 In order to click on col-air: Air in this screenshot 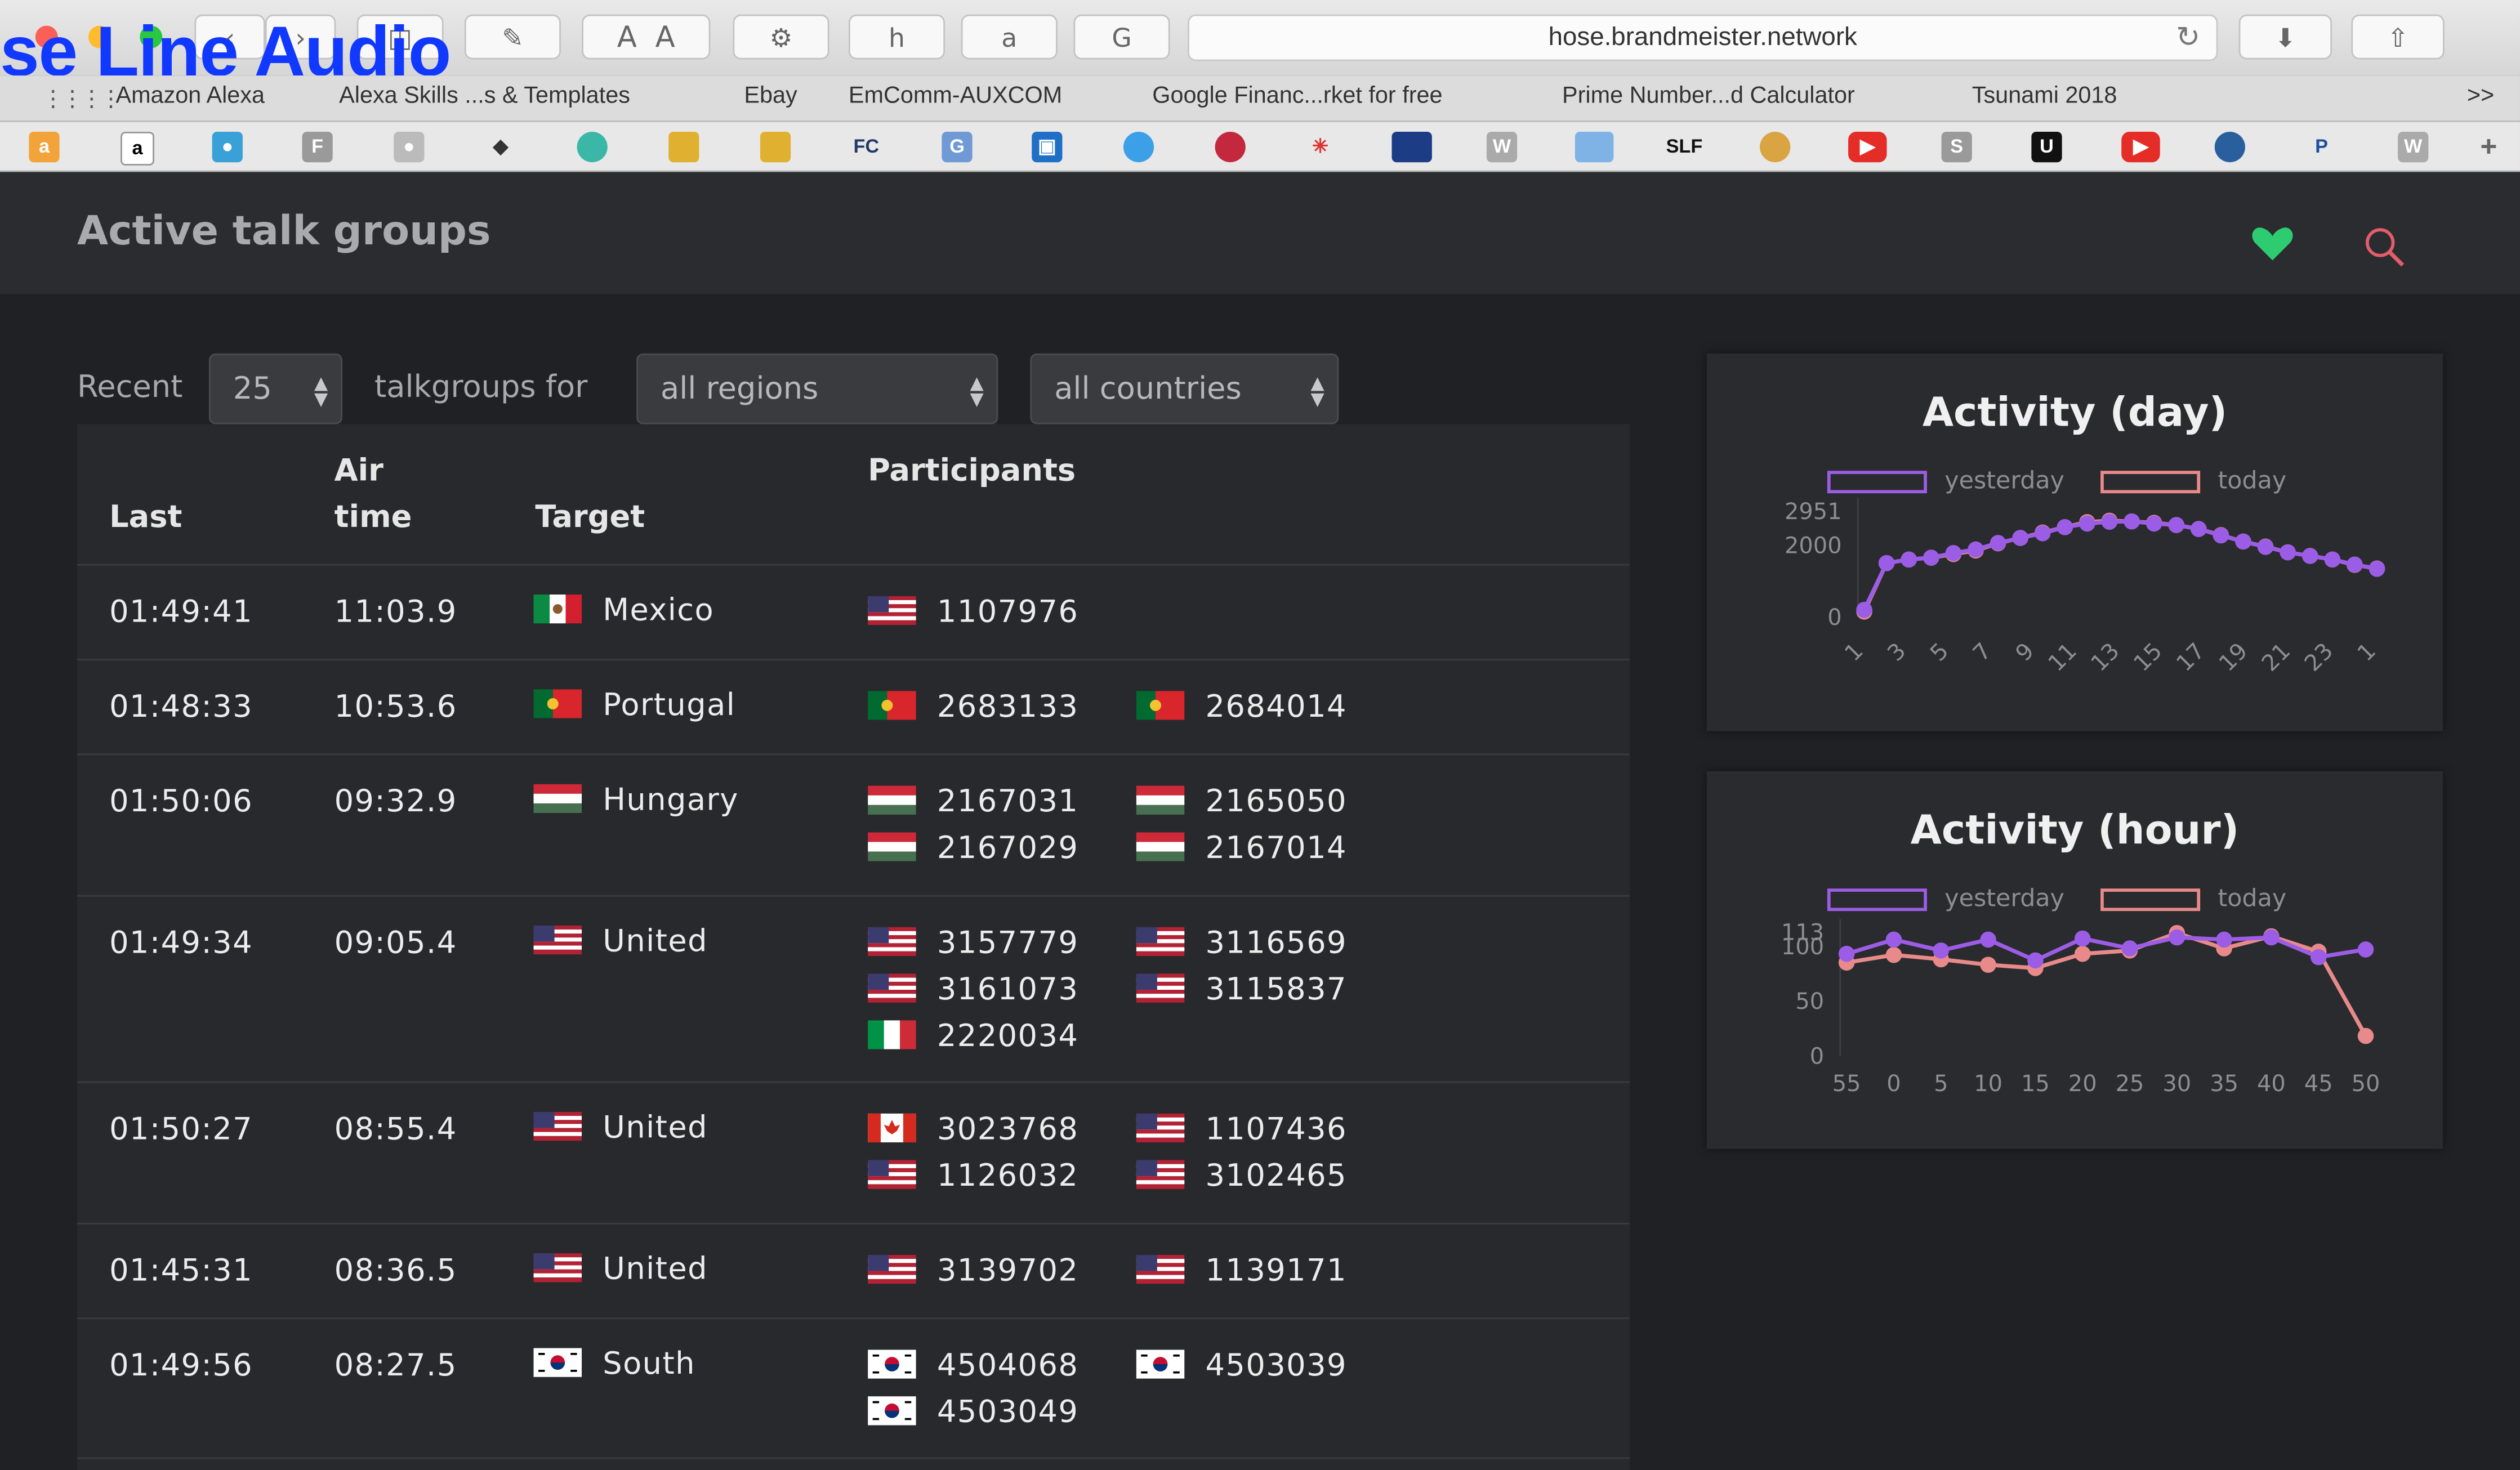, I will do `click(358, 471)`.